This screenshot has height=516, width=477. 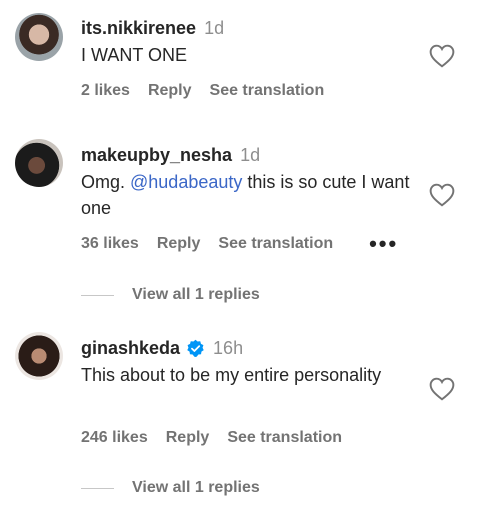 I want to click on comment-username: ginashkeda, so click(x=130, y=348).